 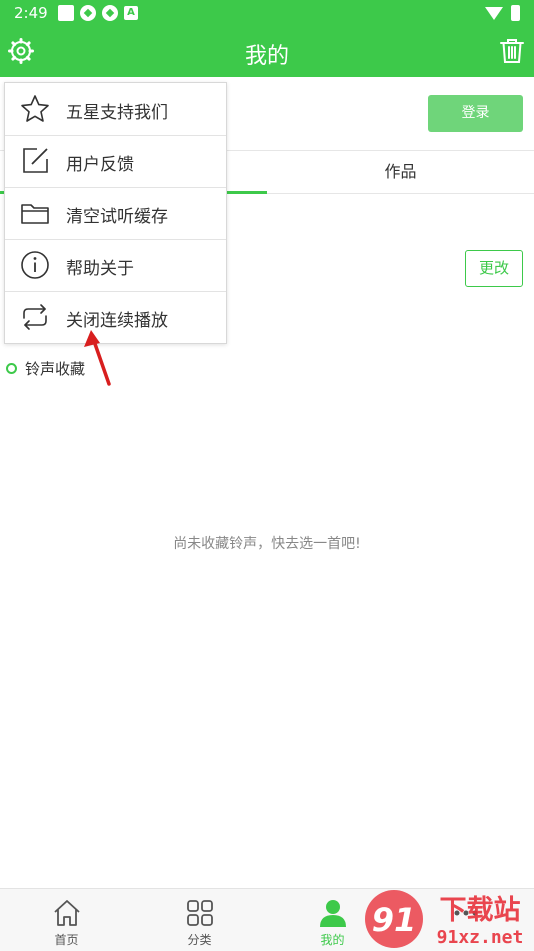 What do you see at coordinates (117, 321) in the screenshot?
I see `menu-item-label: 关闭连续播放` at bounding box center [117, 321].